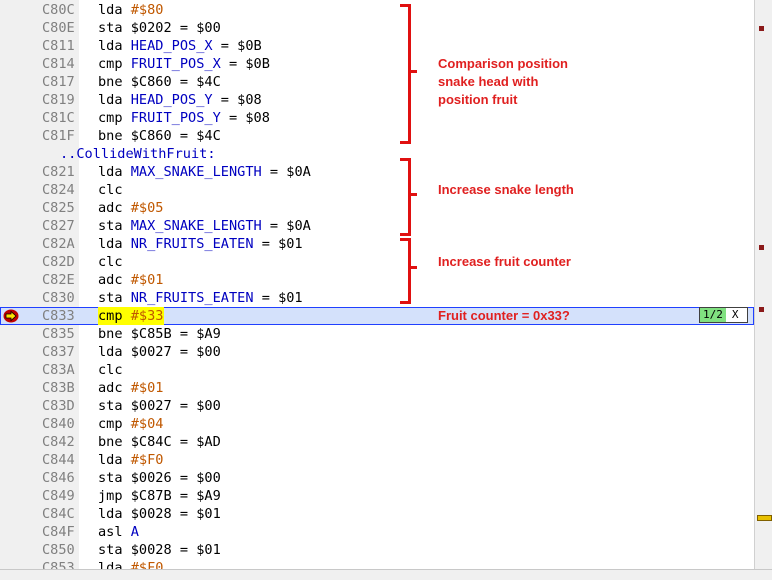 The width and height of the screenshot is (772, 580). Describe the element at coordinates (763, 284) in the screenshot. I see `vertical-scrollbar` at that location.